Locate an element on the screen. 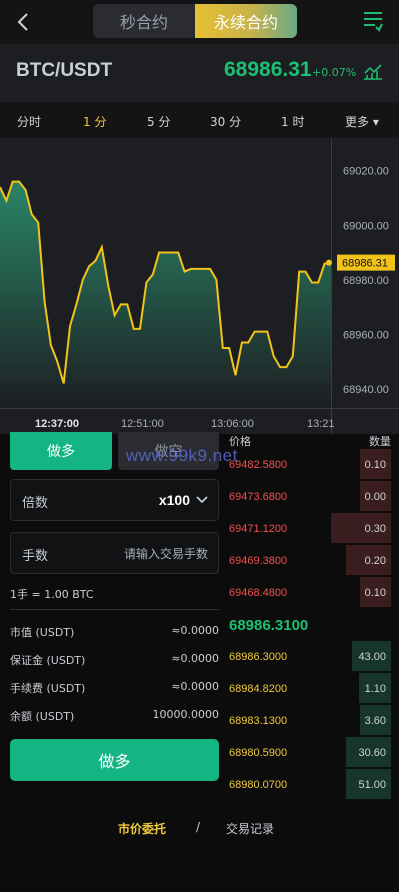 The height and width of the screenshot is (892, 399). interval-more: 更多 ▾ is located at coordinates (362, 121).